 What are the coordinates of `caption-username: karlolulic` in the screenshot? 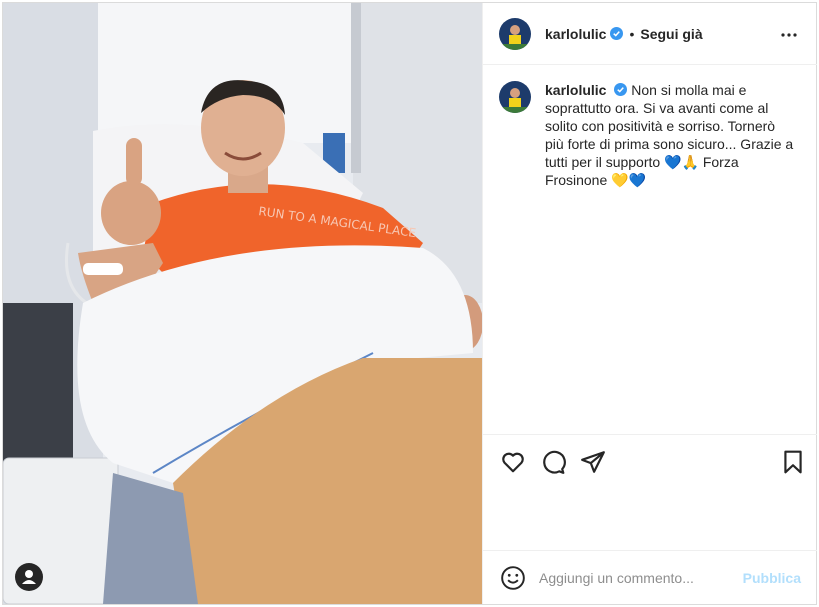 It's located at (575, 90).